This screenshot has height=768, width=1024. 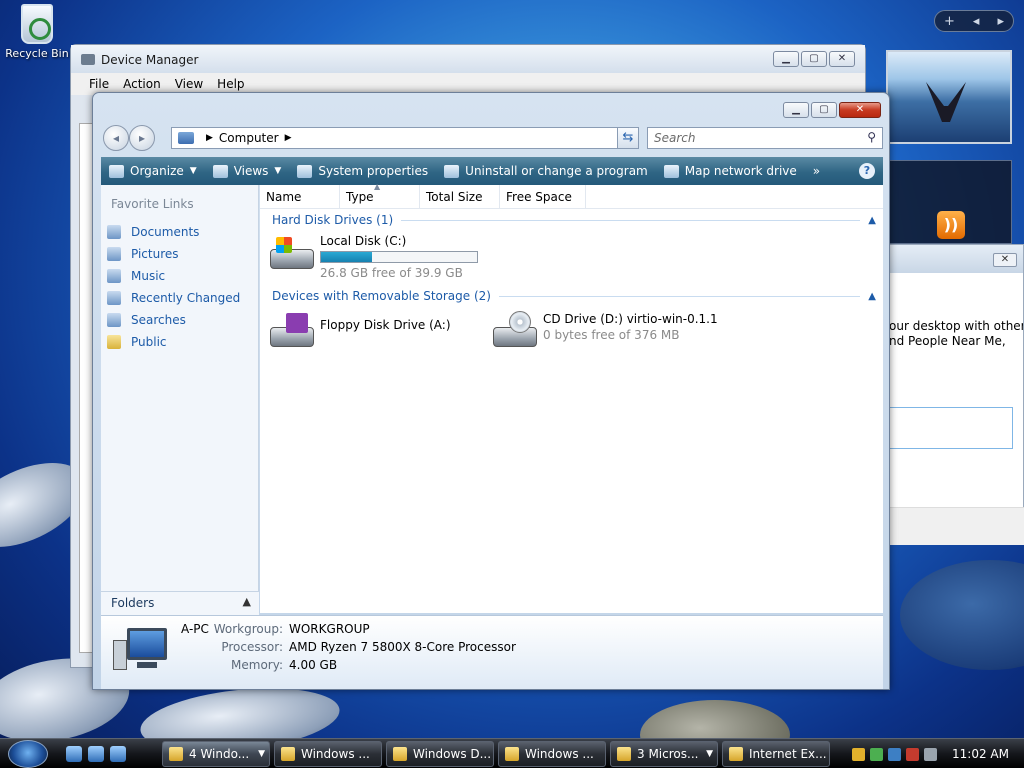 I want to click on gadget-next-button: ▸, so click(x=1000, y=21).